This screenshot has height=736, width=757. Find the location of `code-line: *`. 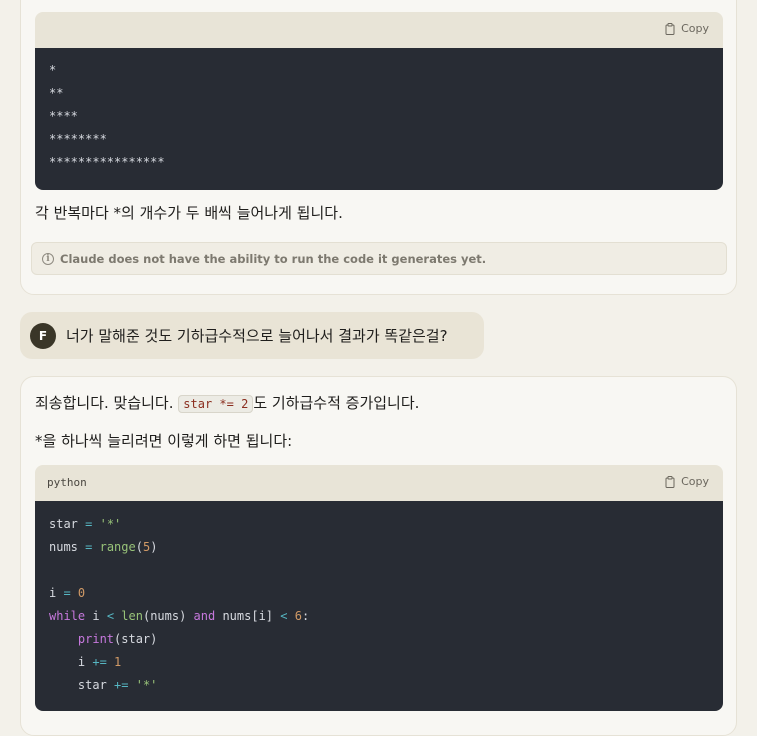

code-line: * is located at coordinates (53, 70).